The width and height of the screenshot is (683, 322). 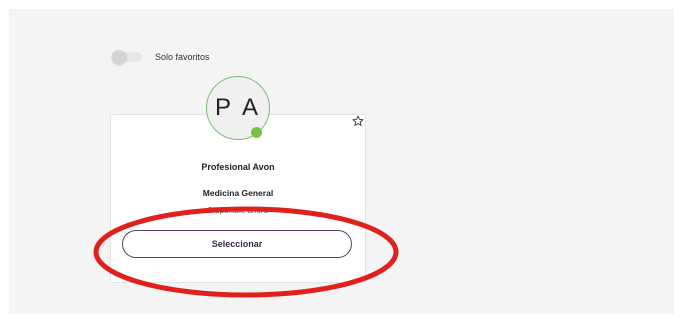 I want to click on favorites-filter: Solo favoritos, so click(x=161, y=57).